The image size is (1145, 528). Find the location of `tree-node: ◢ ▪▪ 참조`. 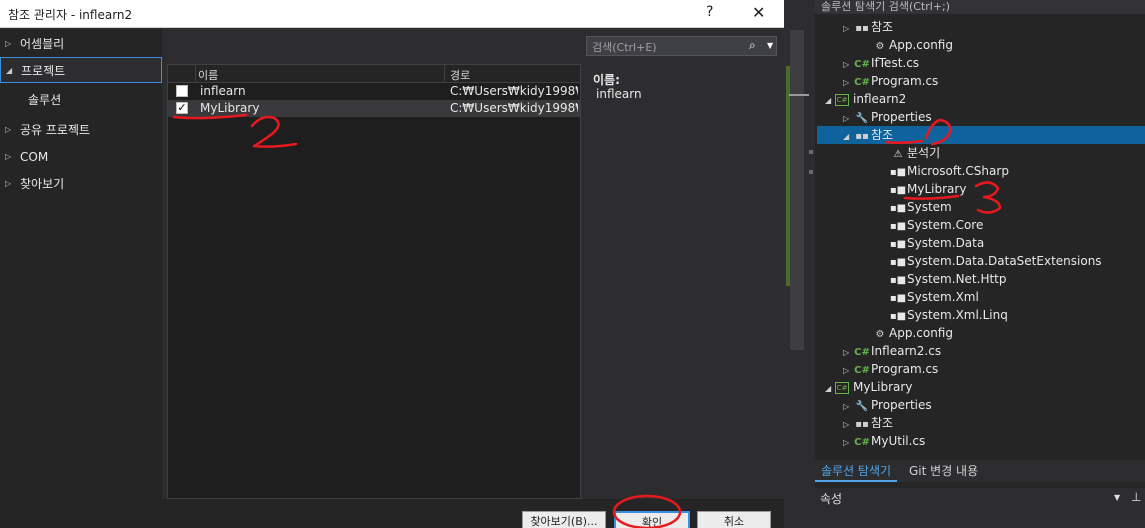

tree-node: ◢ ▪▪ 참조 is located at coordinates (868, 135).